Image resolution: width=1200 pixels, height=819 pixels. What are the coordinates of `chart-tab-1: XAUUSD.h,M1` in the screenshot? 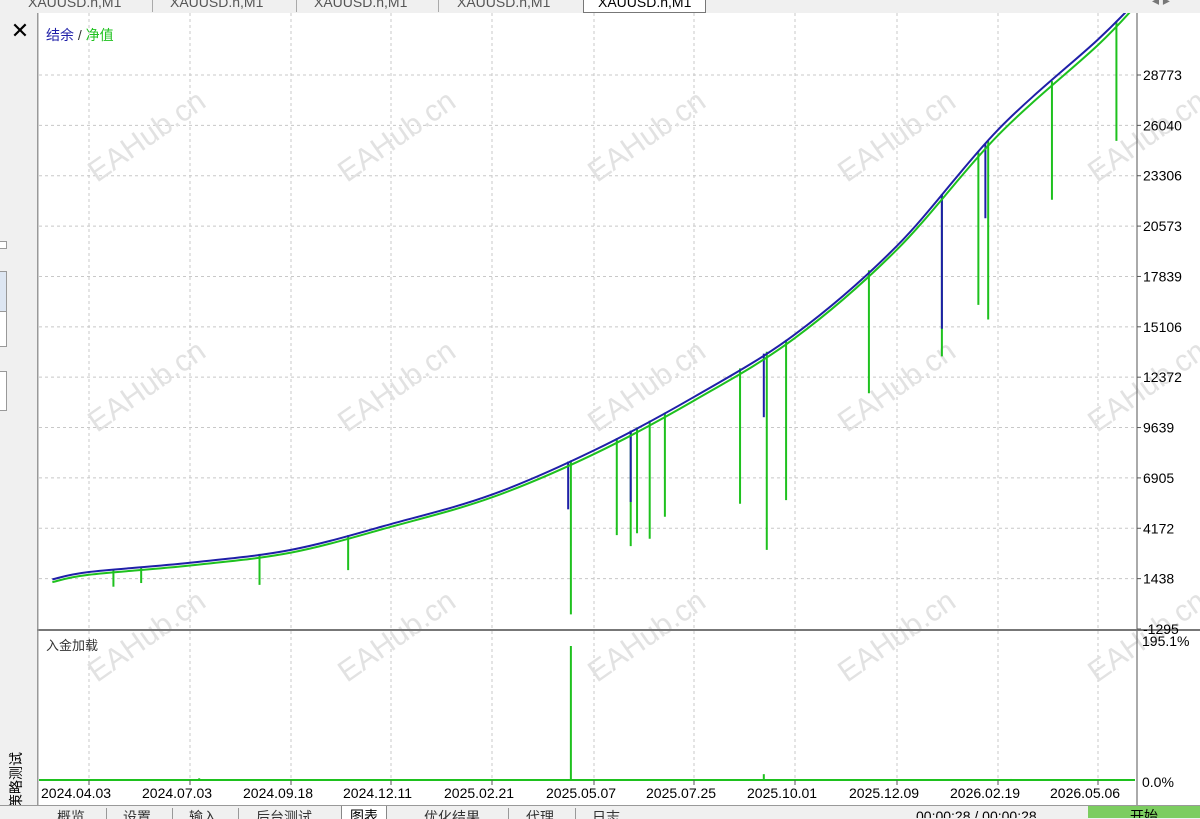 It's located at (74, 6).